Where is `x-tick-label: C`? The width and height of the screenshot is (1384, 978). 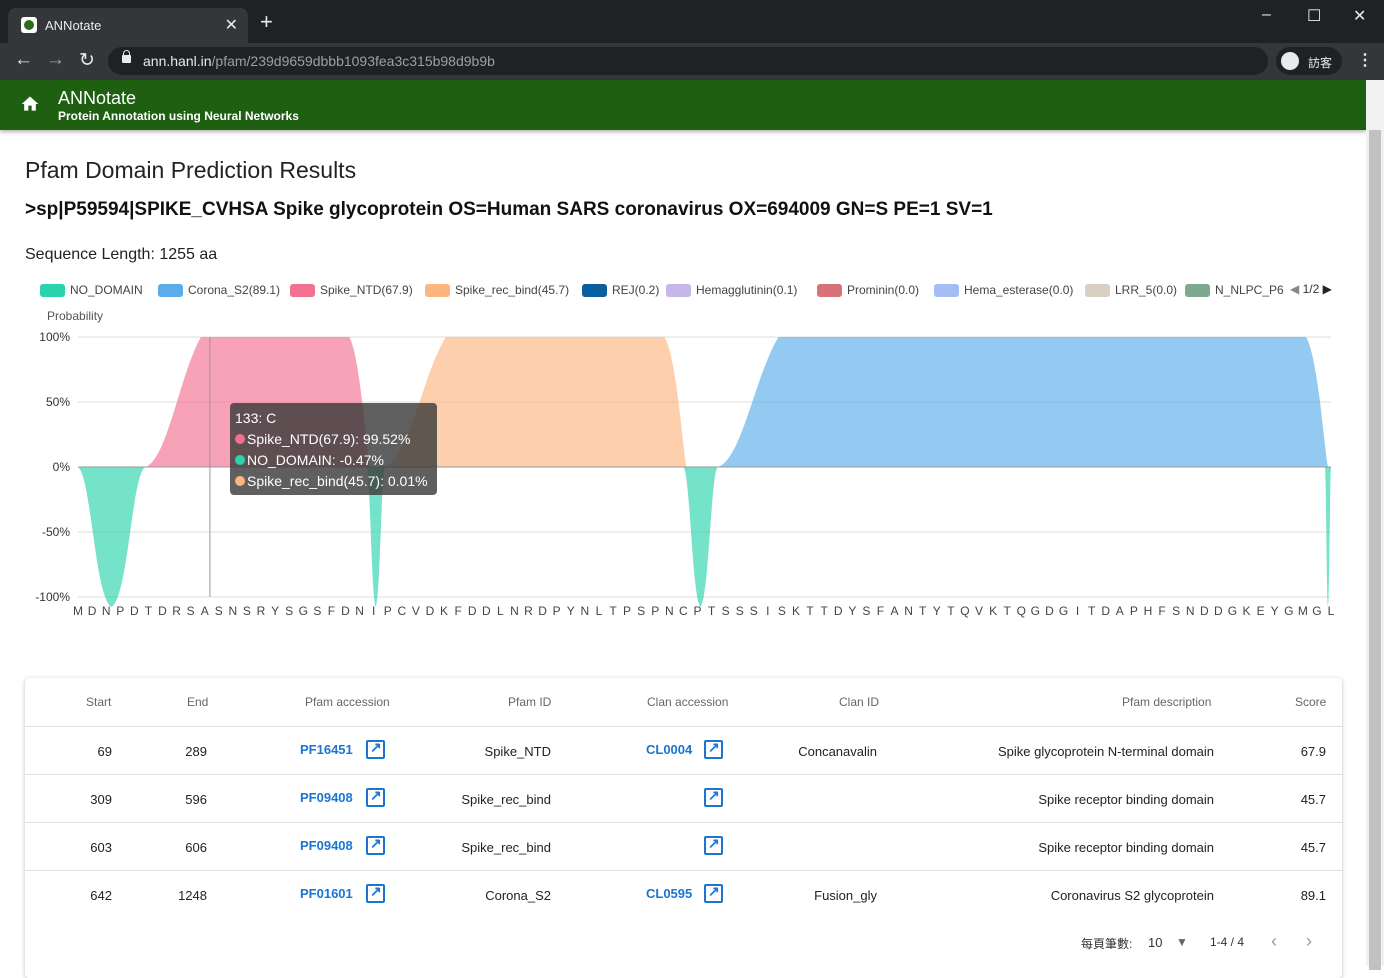
x-tick-label: C is located at coordinates (401, 611).